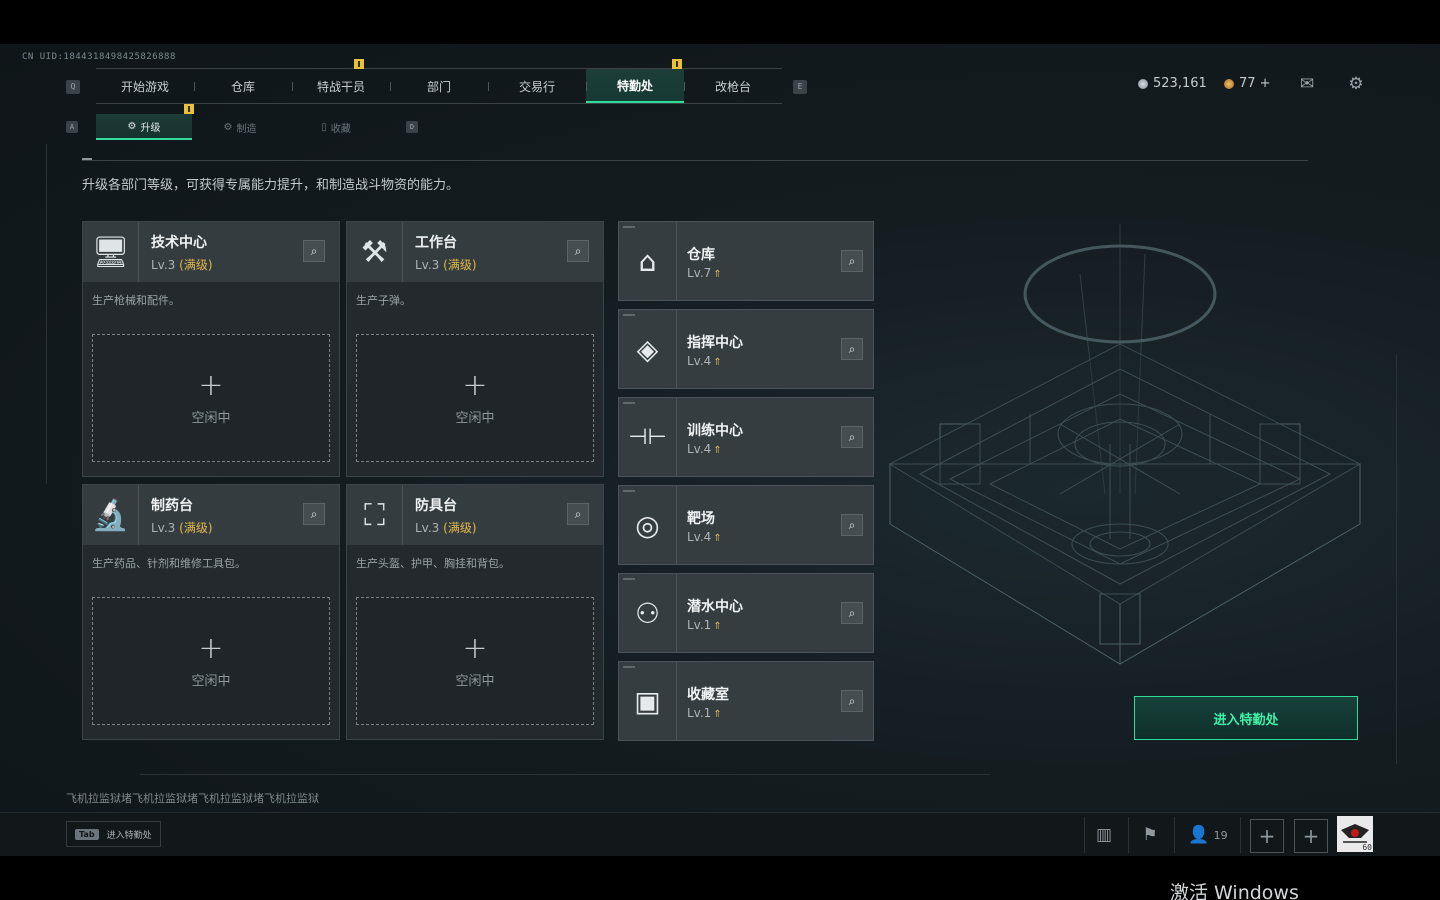  I want to click on main-nav: 开始游戏 仓库 特战干员 部门 交易行 特勤处 改枪台, so click(439, 81).